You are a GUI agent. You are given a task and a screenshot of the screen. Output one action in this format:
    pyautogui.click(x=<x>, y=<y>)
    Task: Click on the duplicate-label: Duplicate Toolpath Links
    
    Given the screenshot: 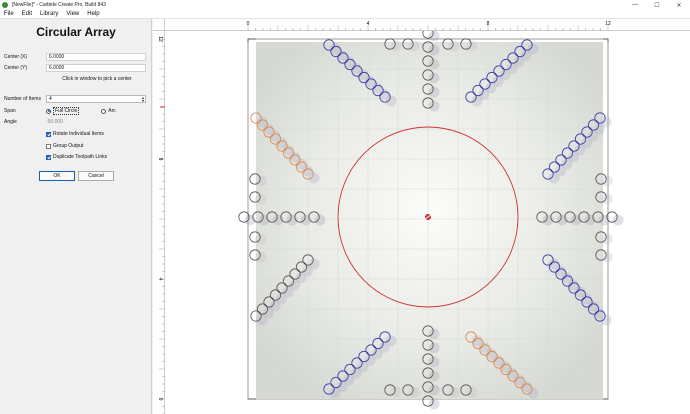 What is the action you would take?
    pyautogui.click(x=80, y=157)
    